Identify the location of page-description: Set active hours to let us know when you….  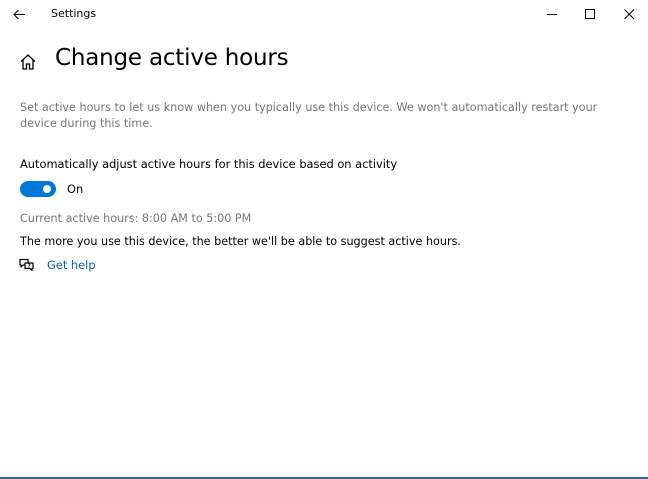
(309, 115).